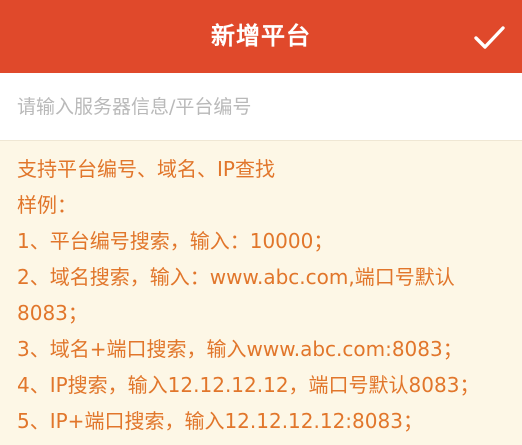  I want to click on page-title: 新增平台, so click(261, 36).